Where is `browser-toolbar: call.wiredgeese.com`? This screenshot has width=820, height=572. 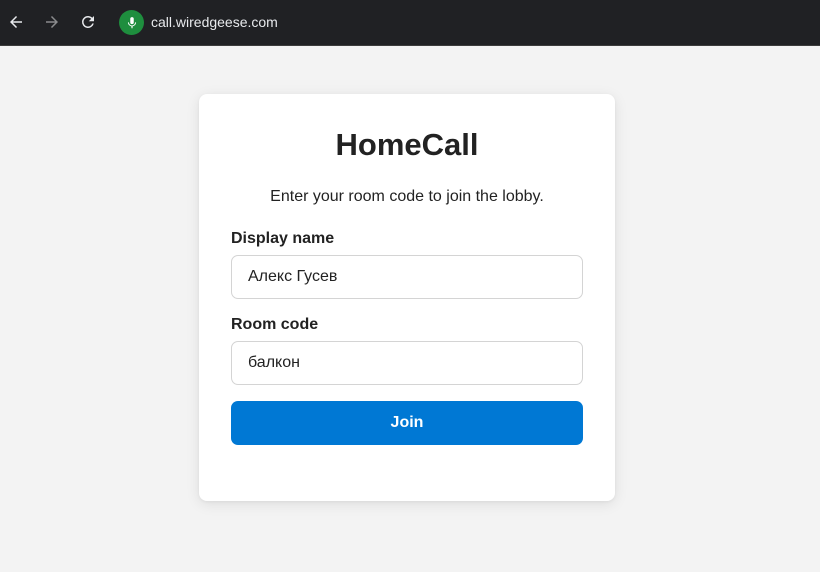
browser-toolbar: call.wiredgeese.com is located at coordinates (410, 23).